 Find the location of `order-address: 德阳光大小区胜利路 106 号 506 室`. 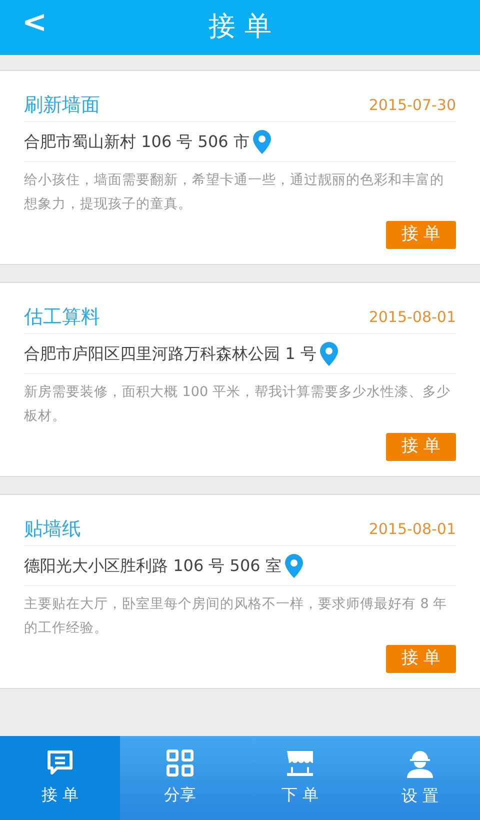

order-address: 德阳光大小区胜利路 106 号 506 室 is located at coordinates (153, 565).